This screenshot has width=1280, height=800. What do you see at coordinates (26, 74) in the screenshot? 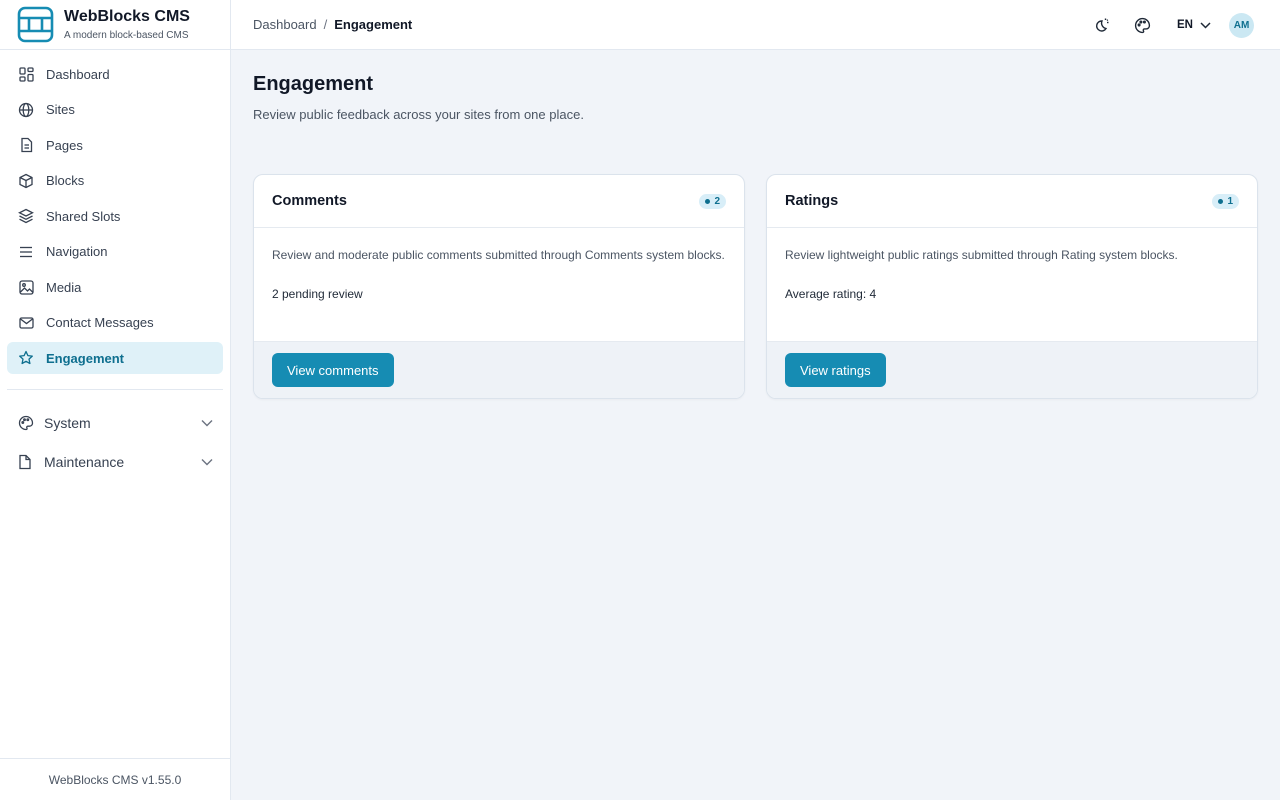
I see `dashboard-grid-icon` at bounding box center [26, 74].